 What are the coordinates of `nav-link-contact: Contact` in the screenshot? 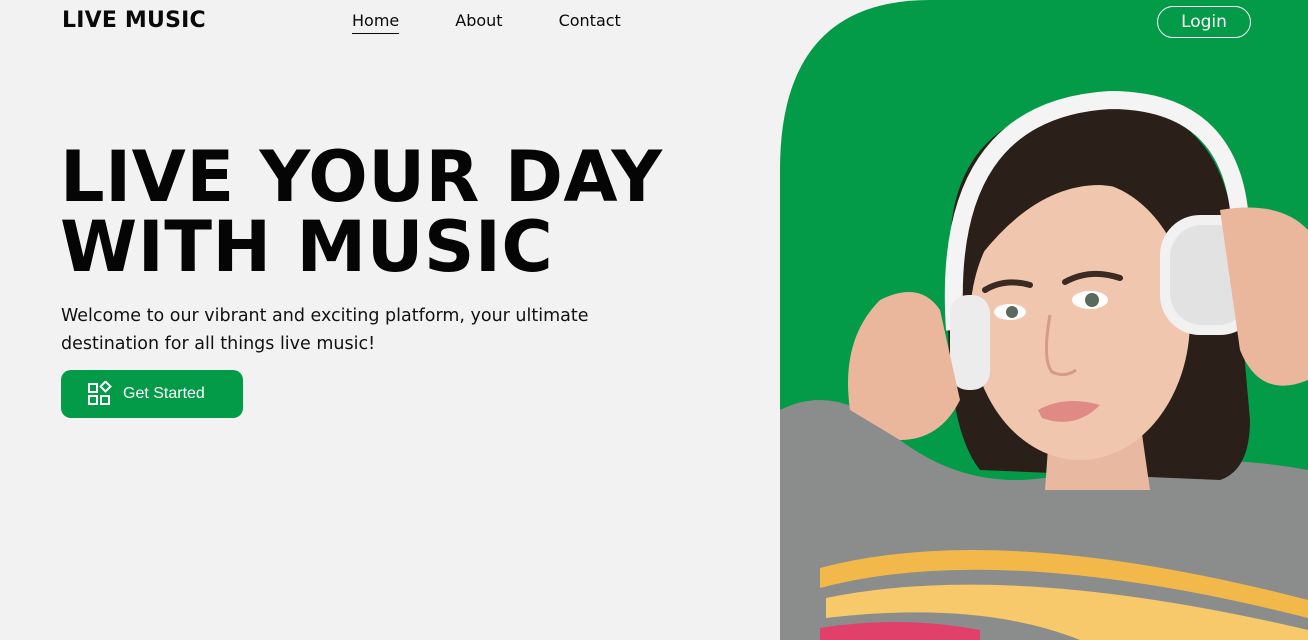 It's located at (590, 22).